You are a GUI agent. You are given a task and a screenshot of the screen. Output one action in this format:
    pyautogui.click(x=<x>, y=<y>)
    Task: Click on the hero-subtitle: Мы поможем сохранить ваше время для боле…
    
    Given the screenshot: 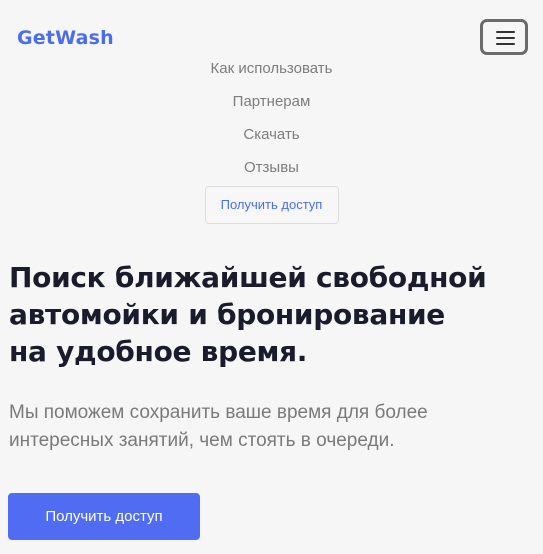 What is the action you would take?
    pyautogui.click(x=218, y=426)
    